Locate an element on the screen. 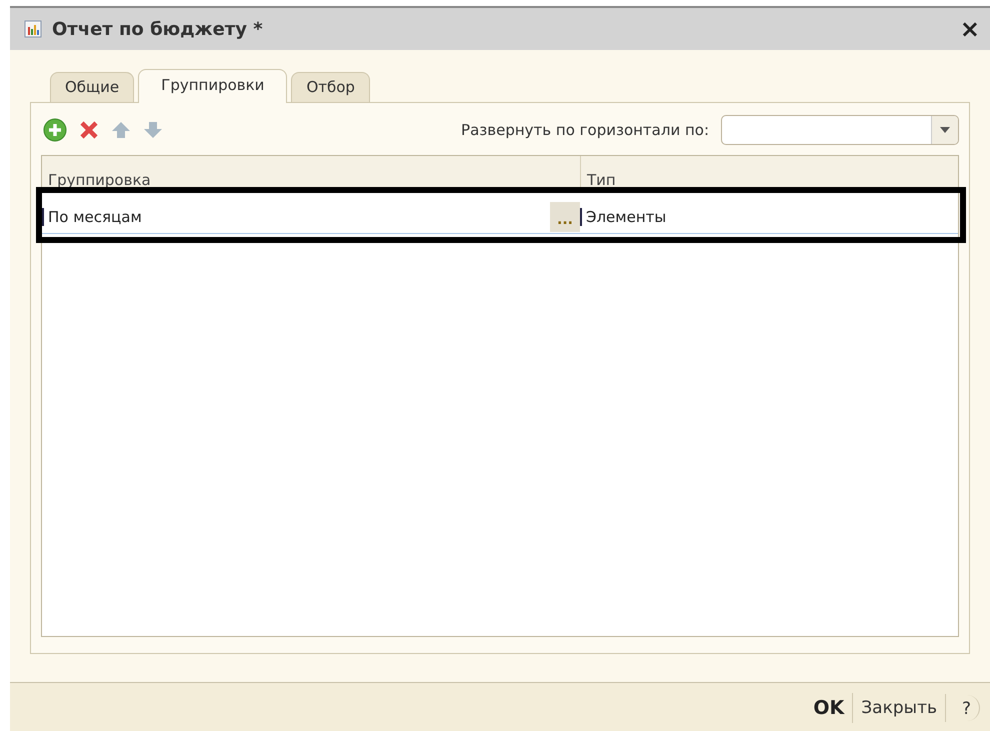  close-button: Закрыть is located at coordinates (899, 708).